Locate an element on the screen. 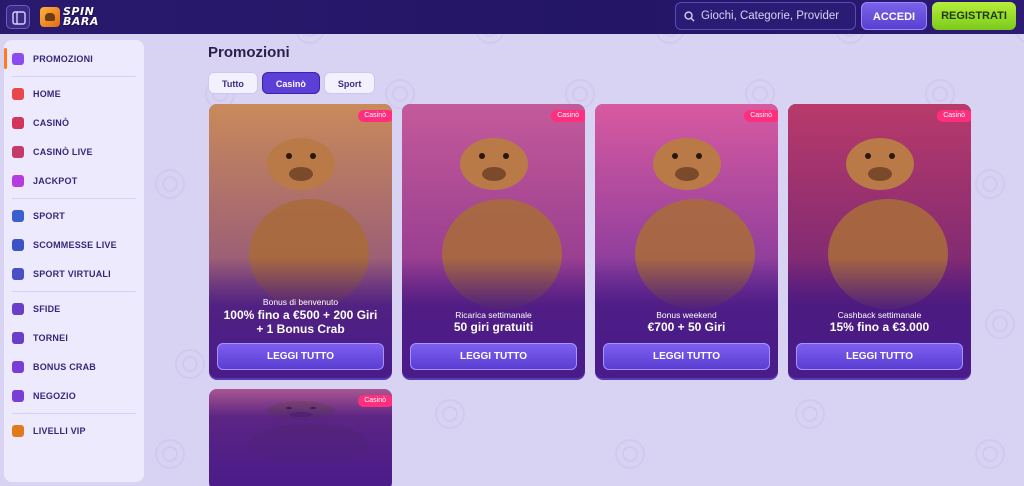  sidebar-item-label: TORNEI is located at coordinates (51, 337).